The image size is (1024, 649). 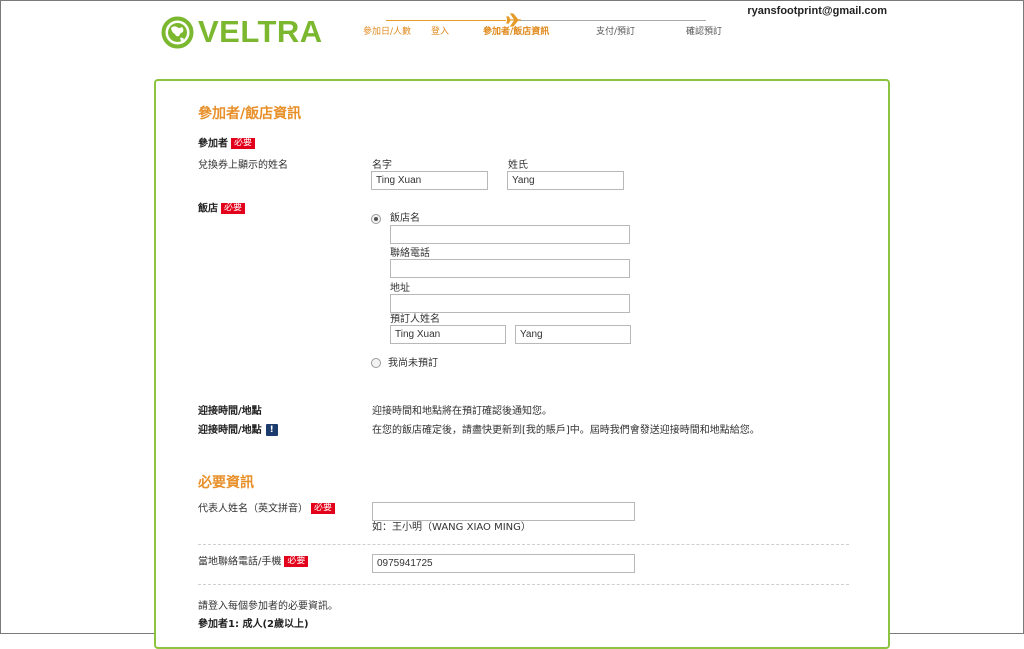 I want to click on voucher-name-label: 兌換券上顯示的姓名, so click(x=243, y=165).